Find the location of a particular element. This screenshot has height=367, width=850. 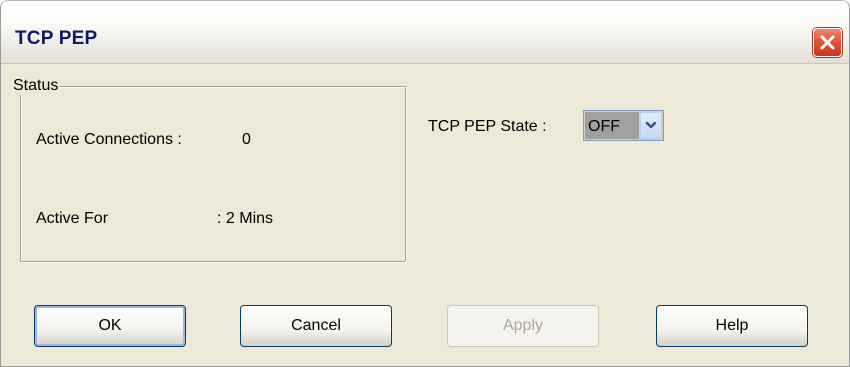

tcp-pep-state-label: TCP PEP State : is located at coordinates (487, 126).